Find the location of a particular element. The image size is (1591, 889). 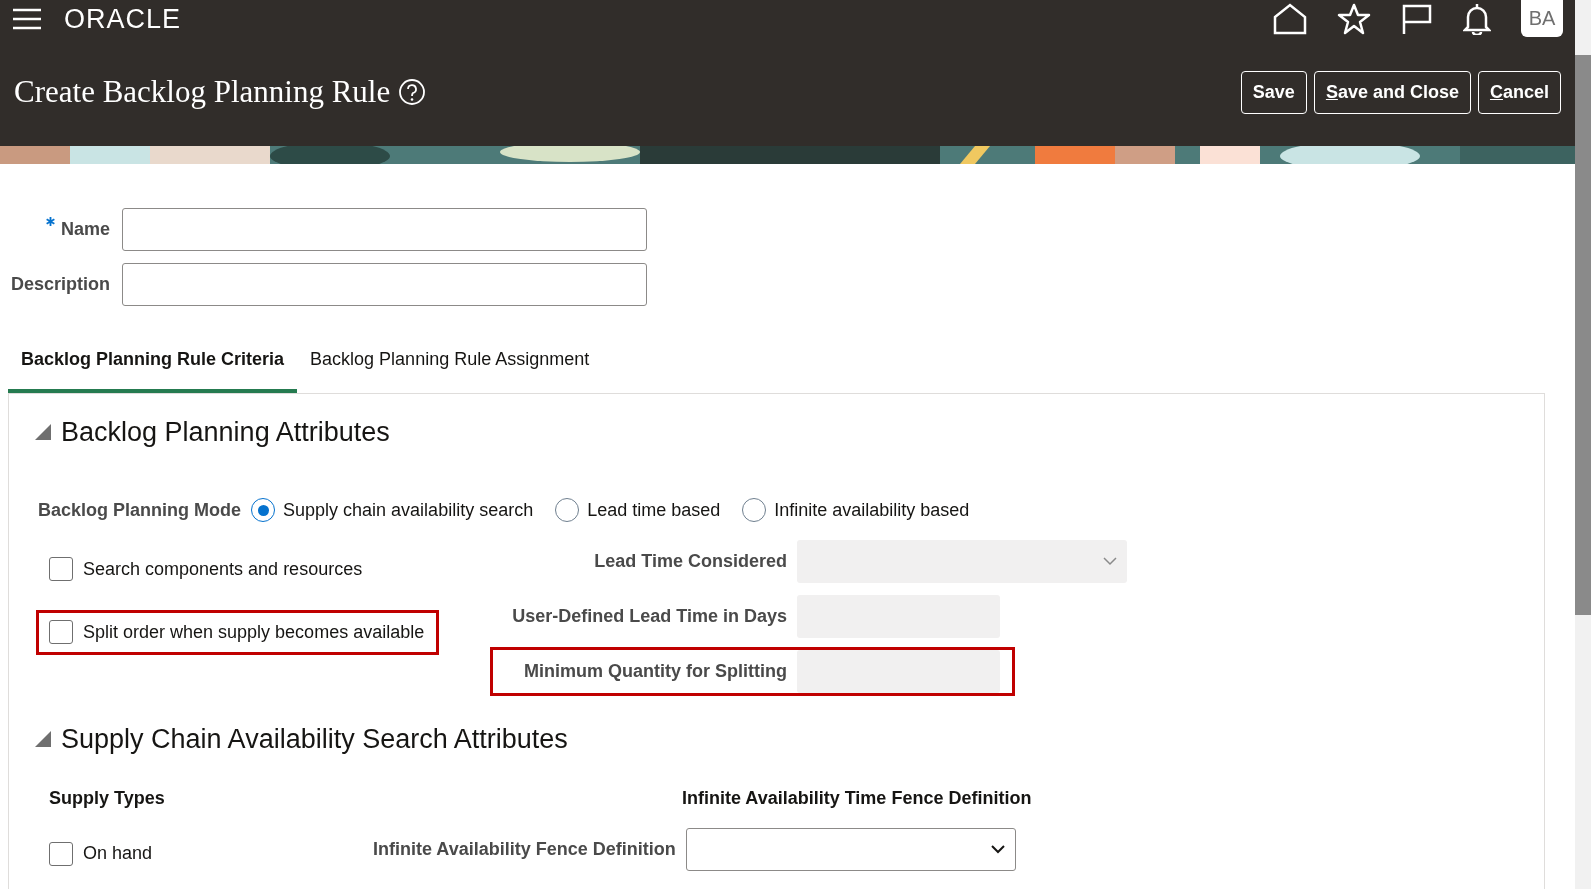

header-button: Cancel is located at coordinates (1519, 92).